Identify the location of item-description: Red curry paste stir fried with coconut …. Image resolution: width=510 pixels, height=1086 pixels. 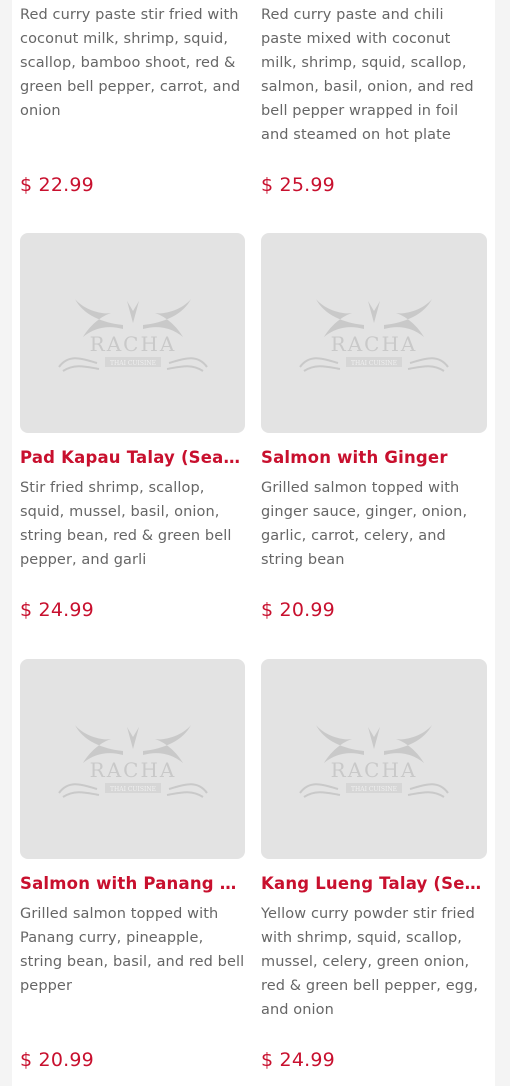
(130, 63).